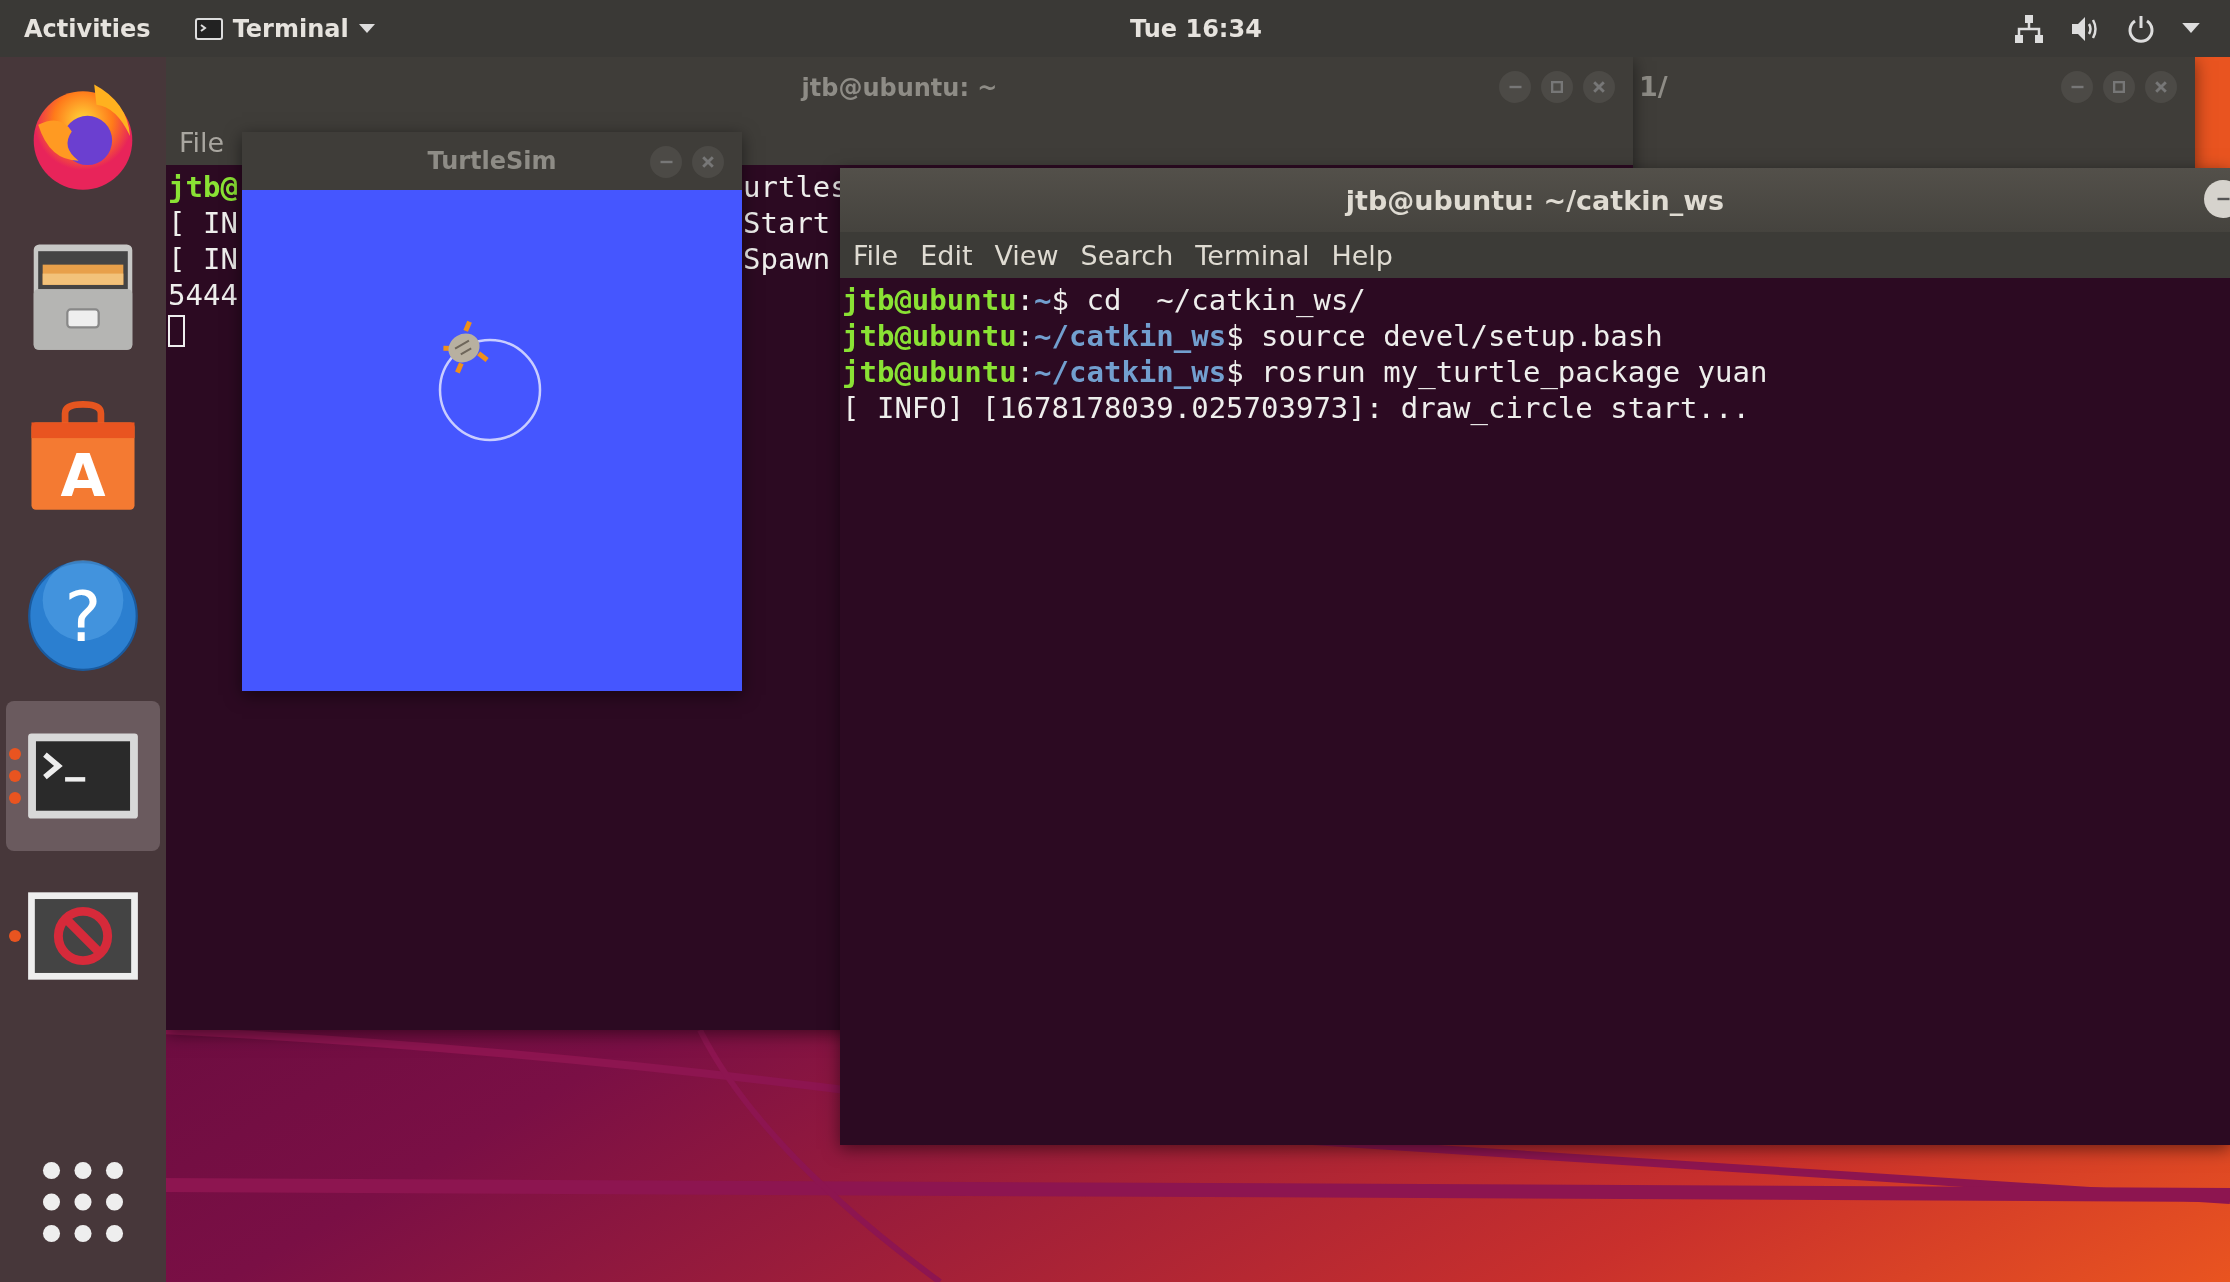 The width and height of the screenshot is (2230, 1282). Describe the element at coordinates (1305, 372) in the screenshot. I see `terminal-line: jtb@ubuntu:~/catkin_ws$ rosrun my_turtle_package yuan` at that location.